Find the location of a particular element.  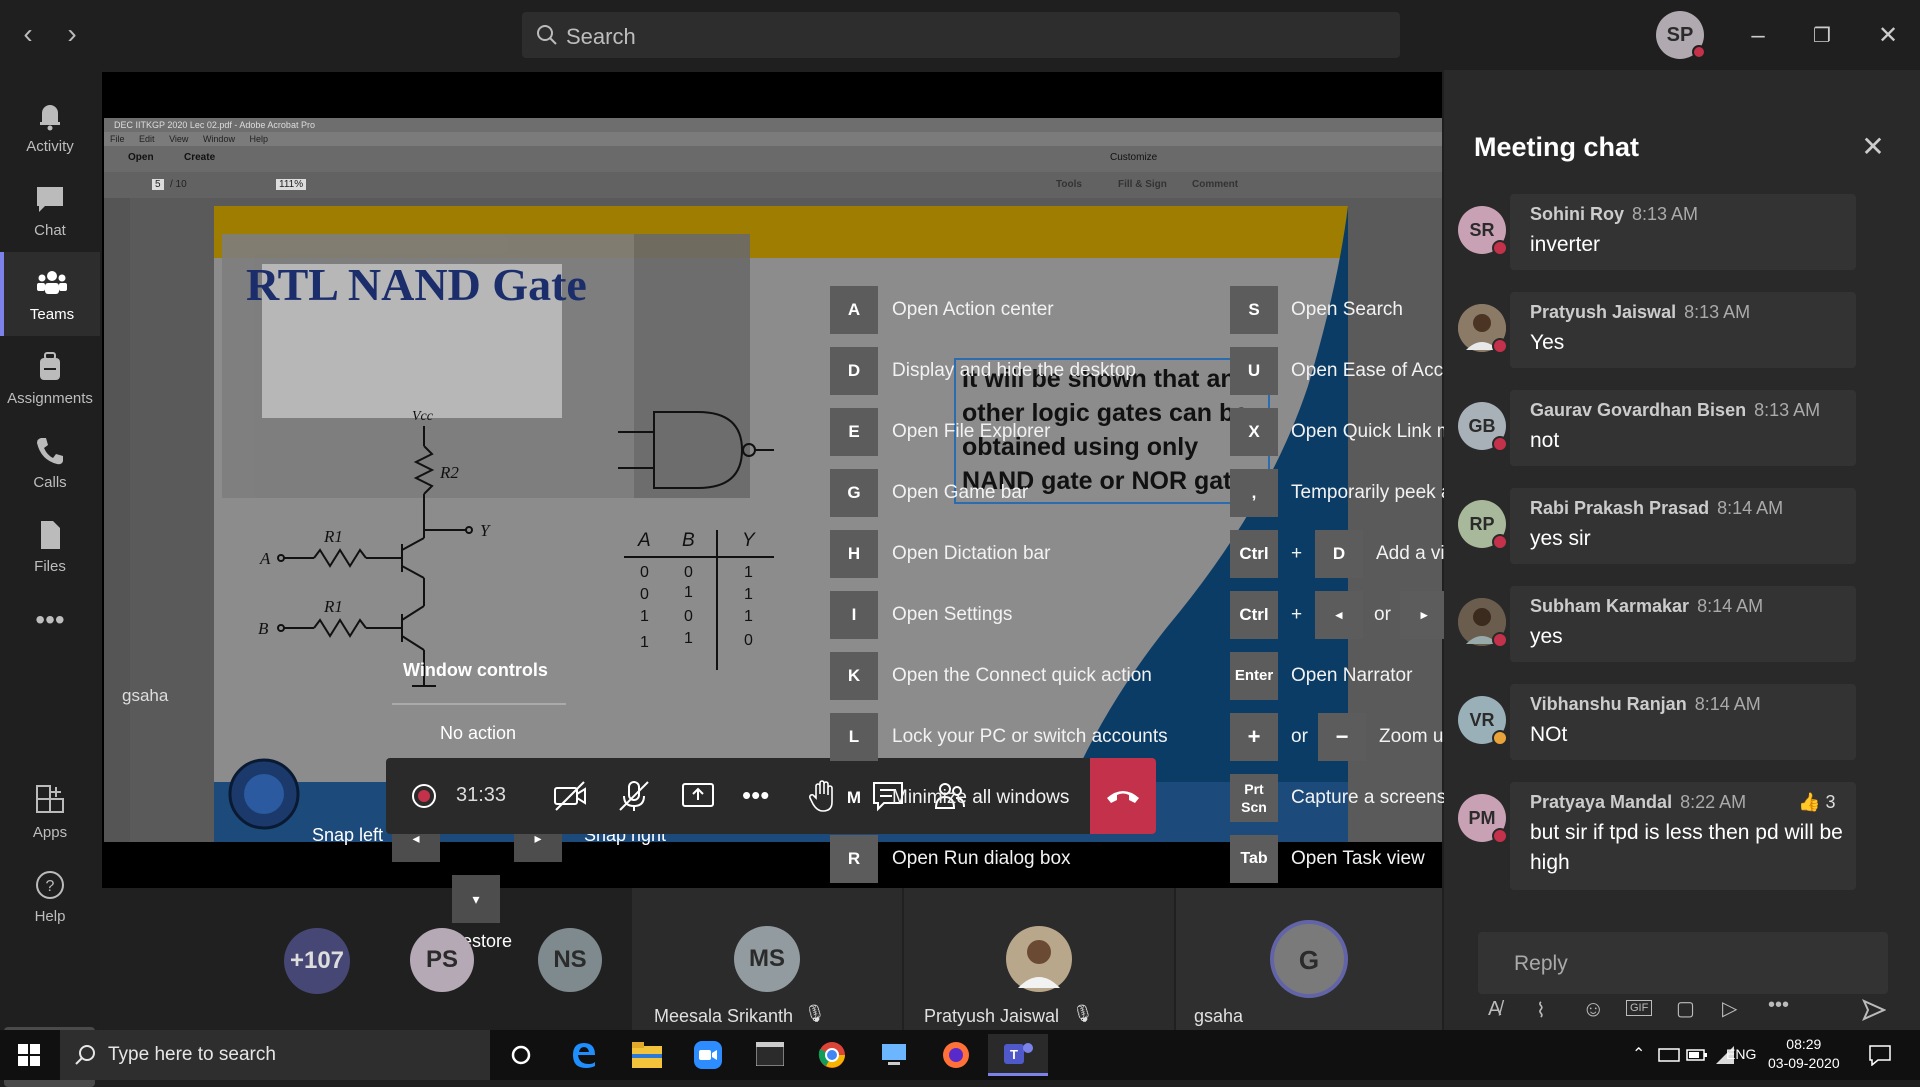

chat-message: Pratyush Jaiswal 8:13 AM Yes is located at coordinates (1683, 330).